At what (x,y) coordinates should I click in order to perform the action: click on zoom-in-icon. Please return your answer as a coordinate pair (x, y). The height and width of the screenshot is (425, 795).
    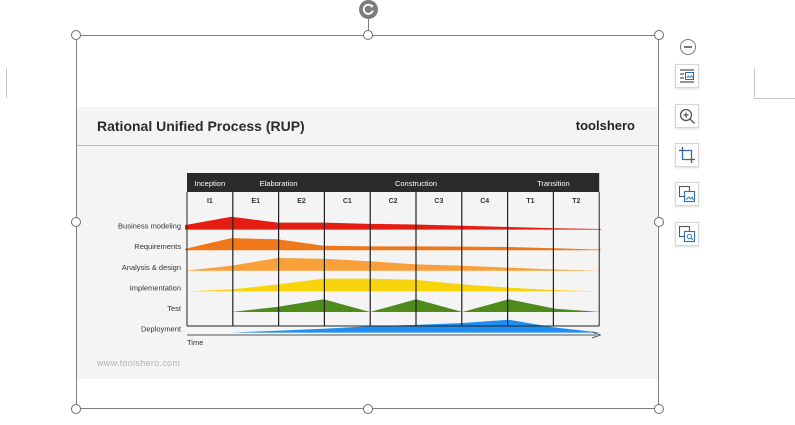
    Looking at the image, I should click on (687, 116).